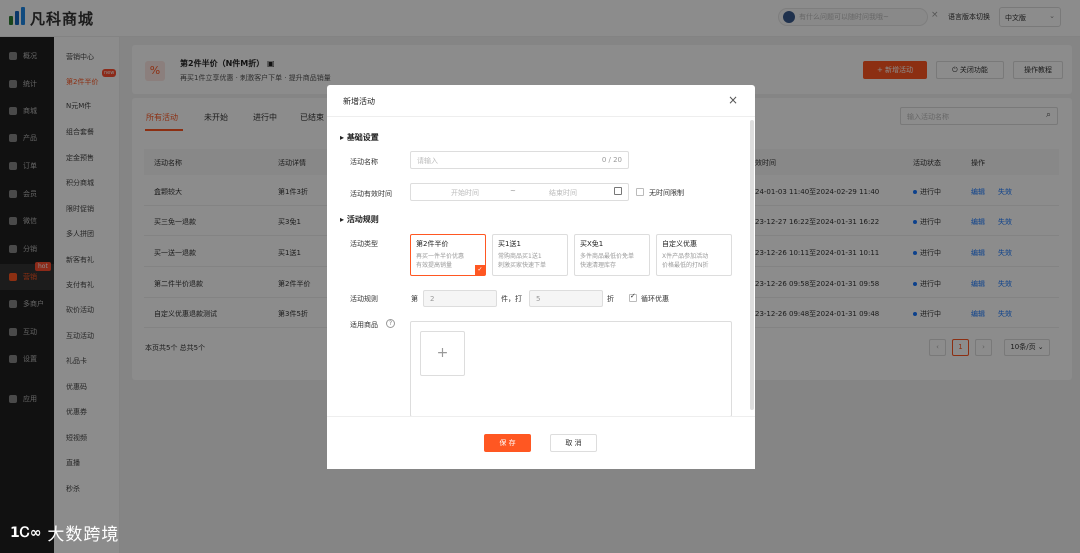 Image resolution: width=1080 pixels, height=553 pixels. What do you see at coordinates (541, 442) in the screenshot?
I see `modal-footer` at bounding box center [541, 442].